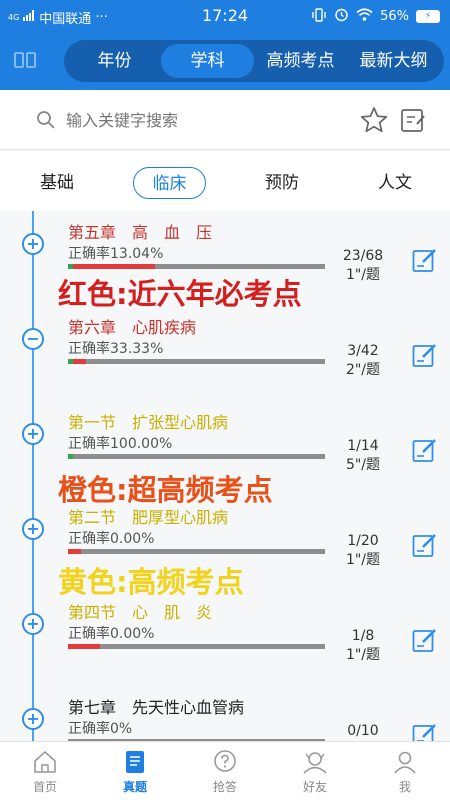 This screenshot has height=800, width=450. What do you see at coordinates (135, 762) in the screenshot?
I see `book-icon` at bounding box center [135, 762].